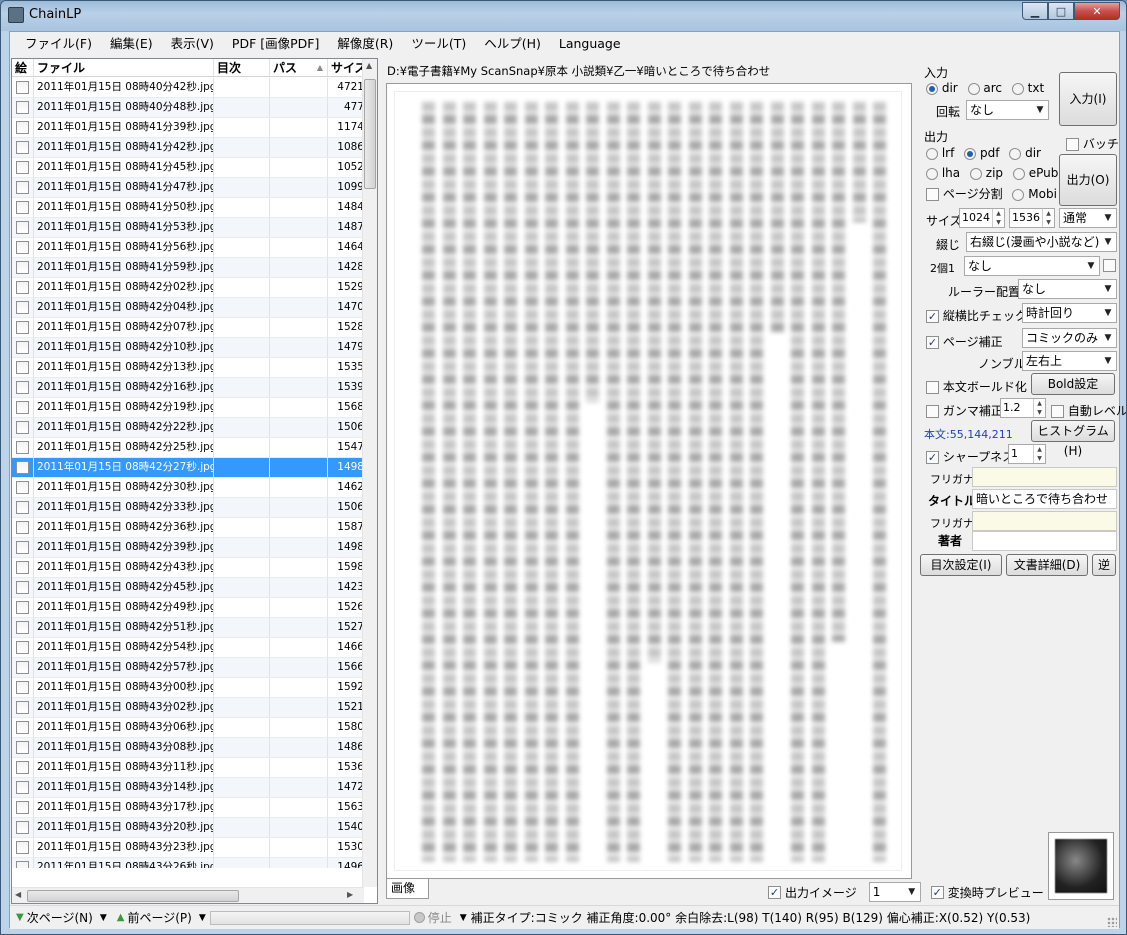  Describe the element at coordinates (1015, 153) in the screenshot. I see `radio-output-dir` at that location.